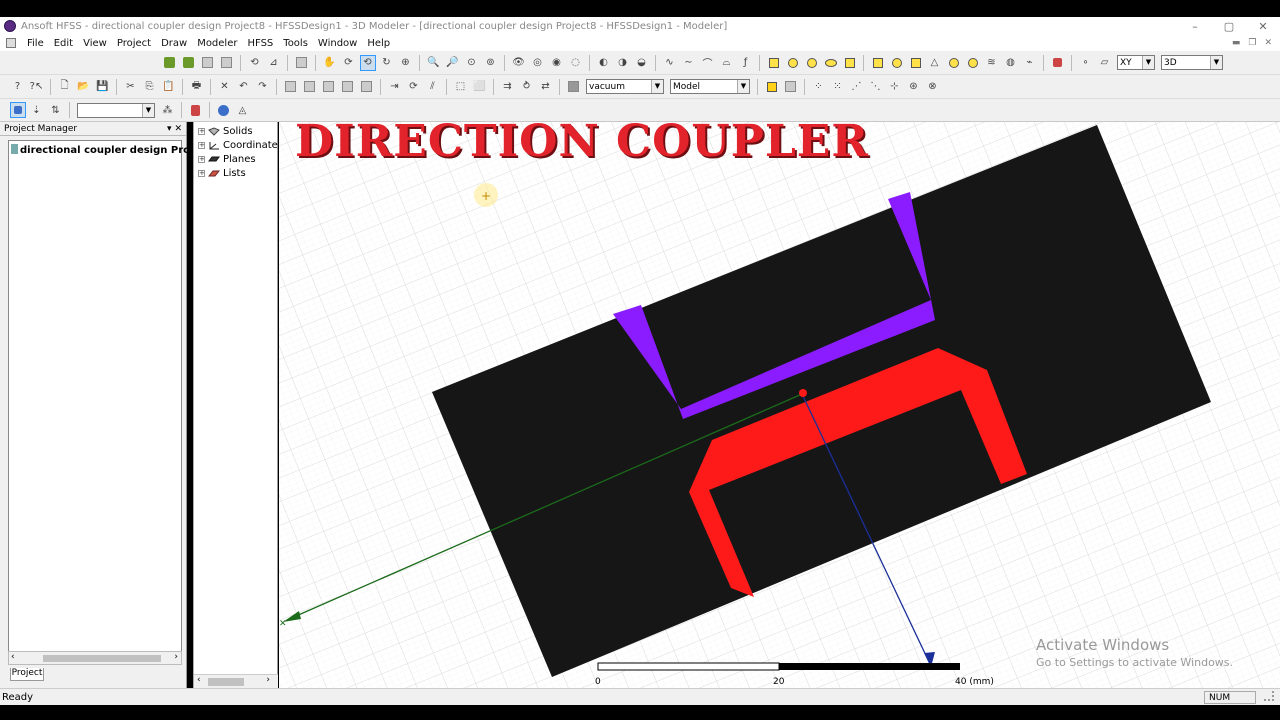  I want to click on report-icon, so click(227, 63).